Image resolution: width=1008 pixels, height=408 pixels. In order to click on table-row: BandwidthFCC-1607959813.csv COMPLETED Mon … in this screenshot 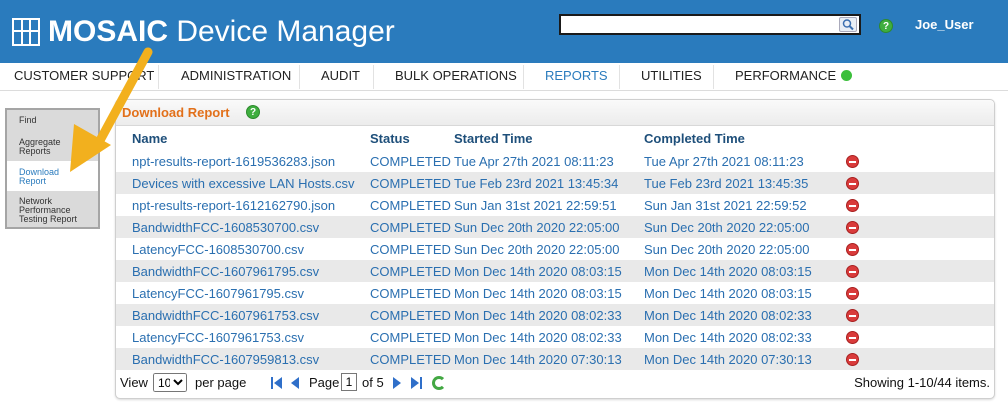, I will do `click(555, 359)`.